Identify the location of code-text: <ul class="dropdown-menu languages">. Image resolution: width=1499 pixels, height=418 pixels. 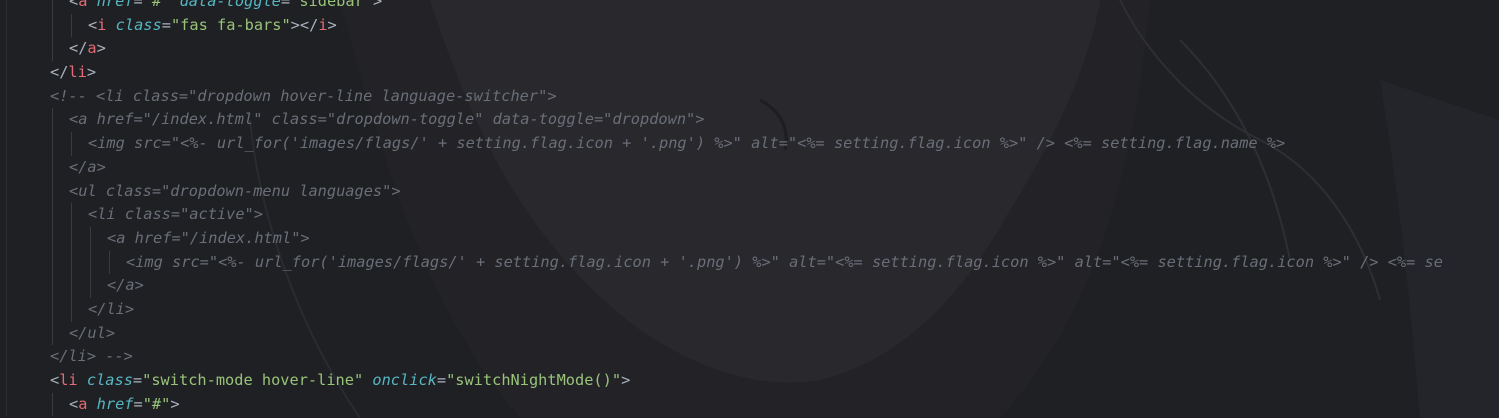
(235, 192).